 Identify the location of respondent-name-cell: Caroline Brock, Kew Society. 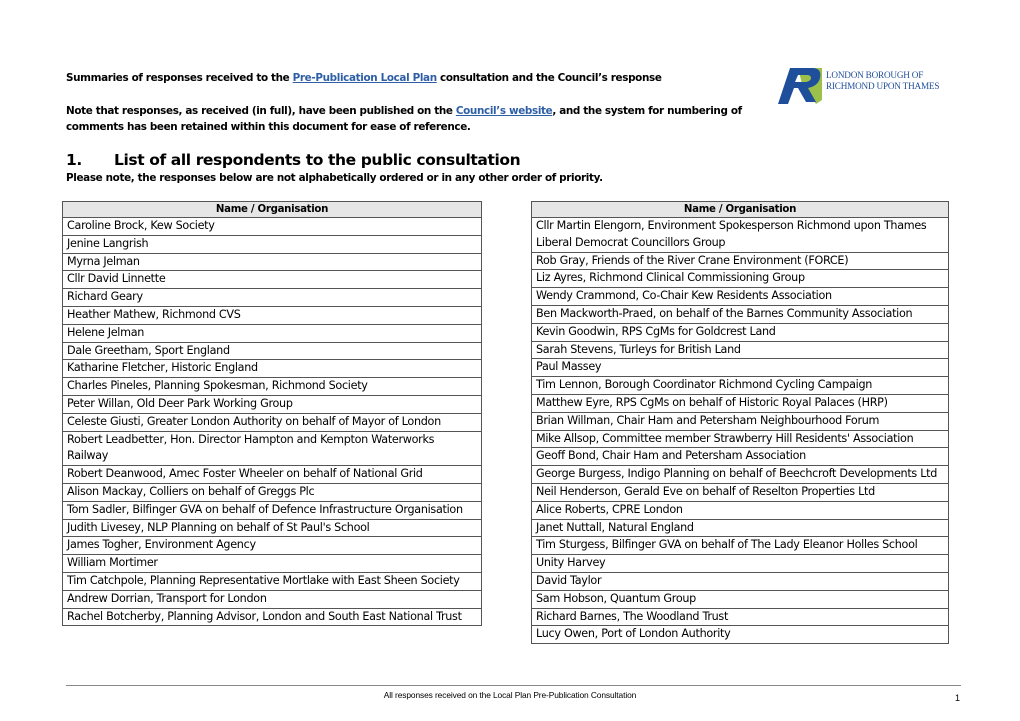
(272, 226).